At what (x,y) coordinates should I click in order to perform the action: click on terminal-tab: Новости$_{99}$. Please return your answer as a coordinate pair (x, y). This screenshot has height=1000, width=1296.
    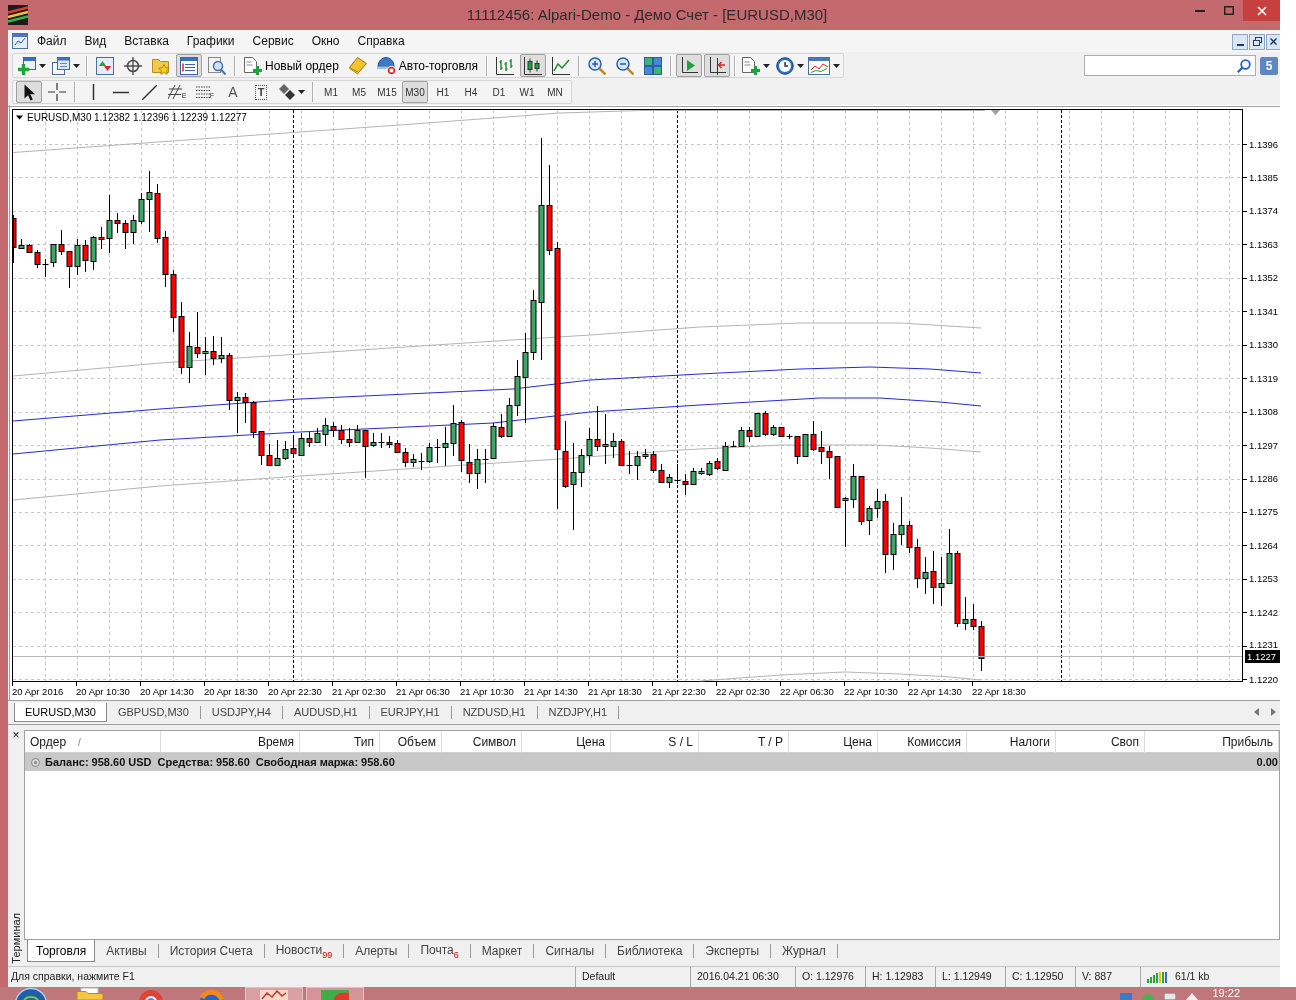
    Looking at the image, I should click on (304, 951).